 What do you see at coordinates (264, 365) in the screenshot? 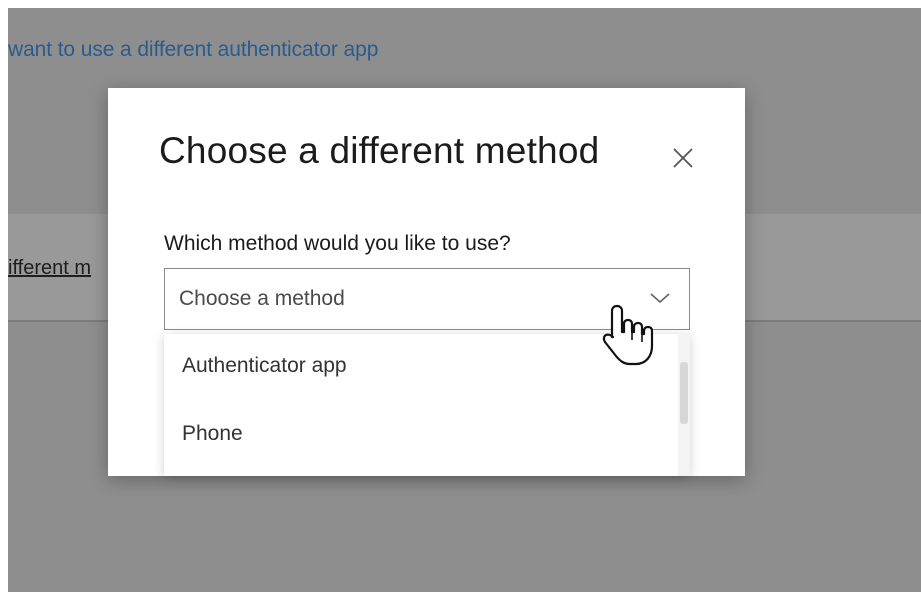
I see `option-label: Authenticator app` at bounding box center [264, 365].